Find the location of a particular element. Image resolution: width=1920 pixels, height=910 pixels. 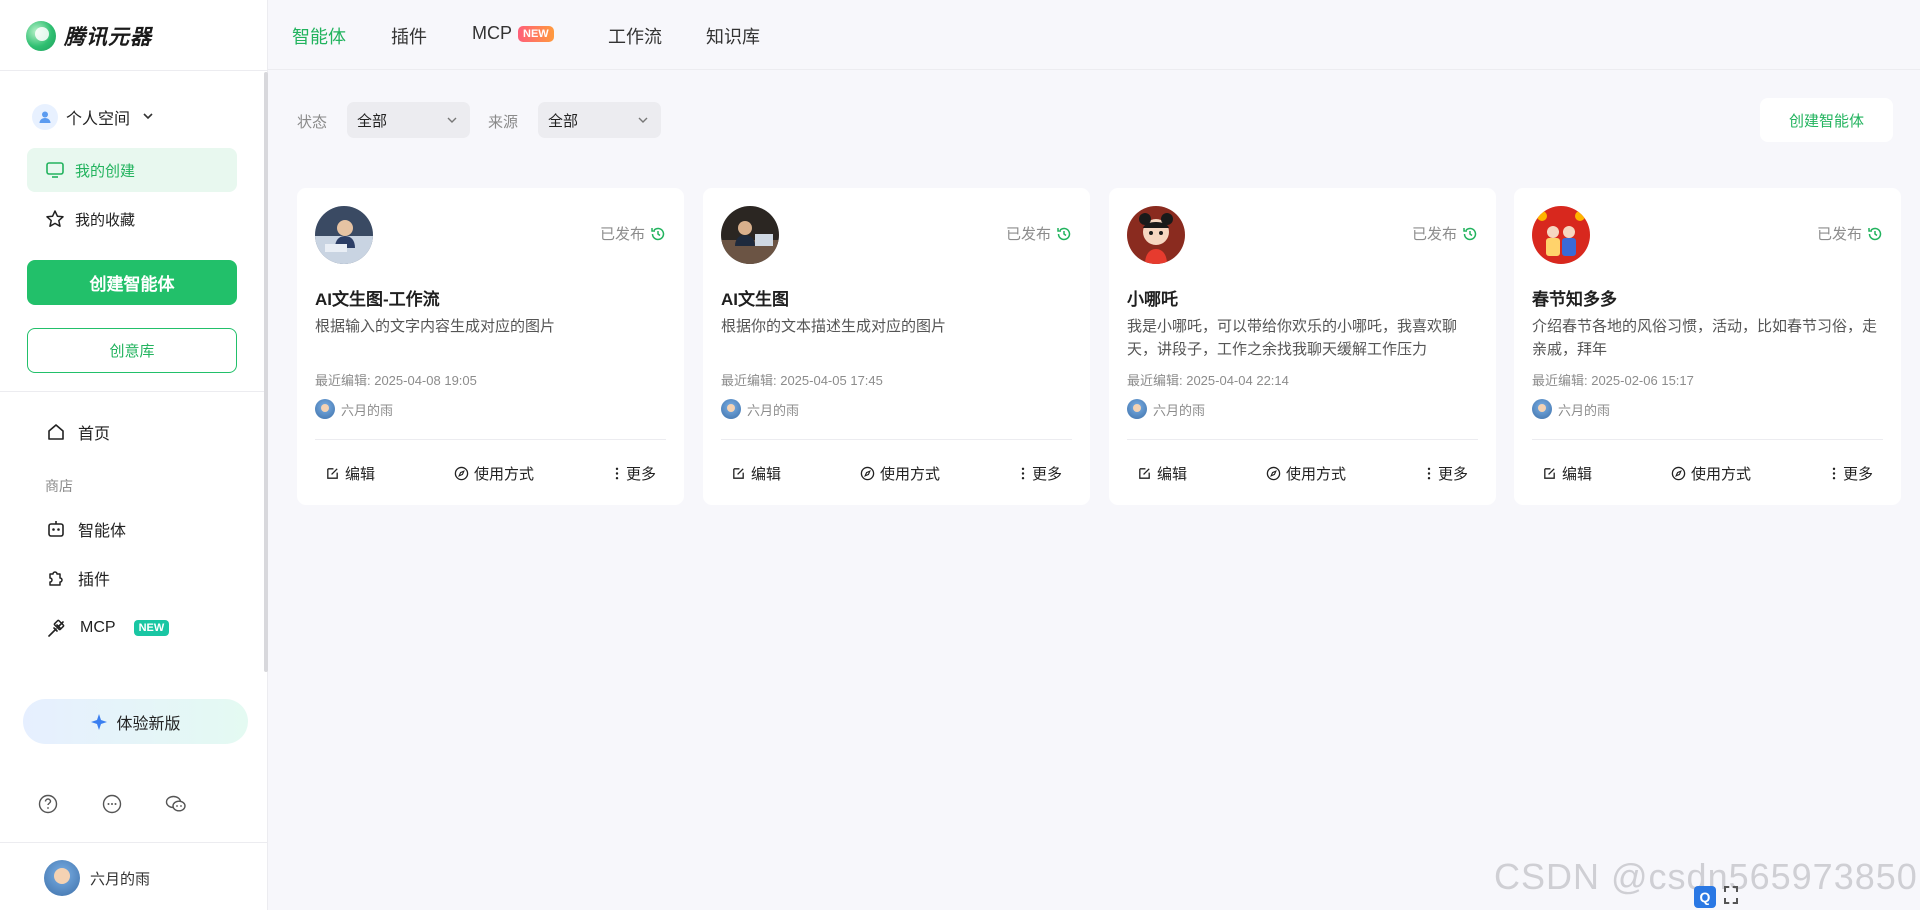

sidebar-item-label: 智能体 is located at coordinates (102, 531).